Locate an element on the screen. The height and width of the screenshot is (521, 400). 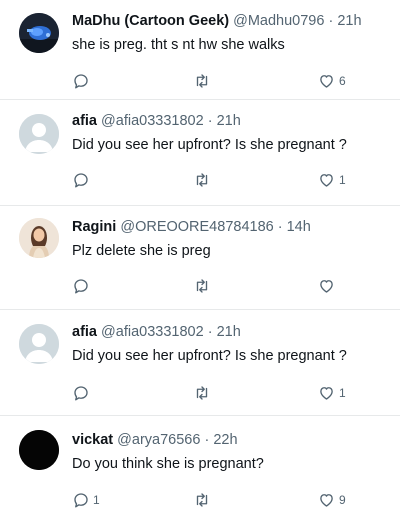
reply-count: 1 is located at coordinates (96, 500).